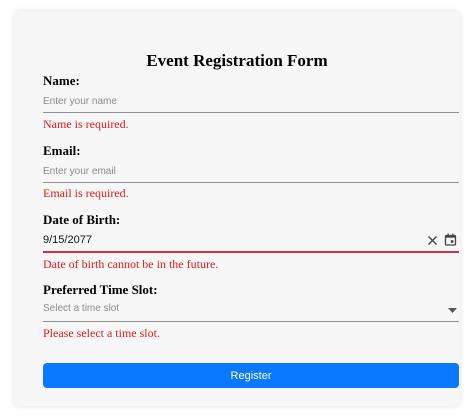 Image resolution: width=474 pixels, height=417 pixels. What do you see at coordinates (131, 264) in the screenshot?
I see `dob-error: Date of birth cannot be in the future.` at bounding box center [131, 264].